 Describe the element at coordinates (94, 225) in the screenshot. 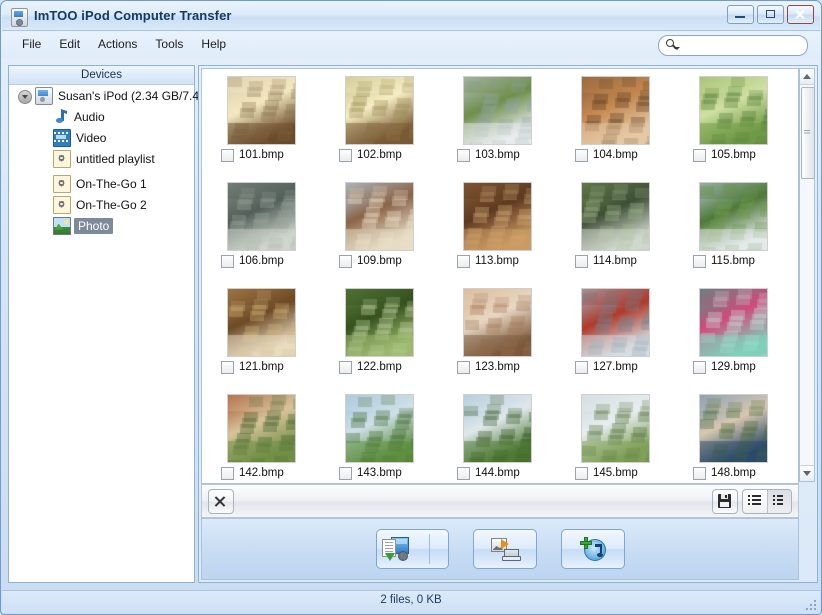

I see `tree-item-label: Photo` at that location.